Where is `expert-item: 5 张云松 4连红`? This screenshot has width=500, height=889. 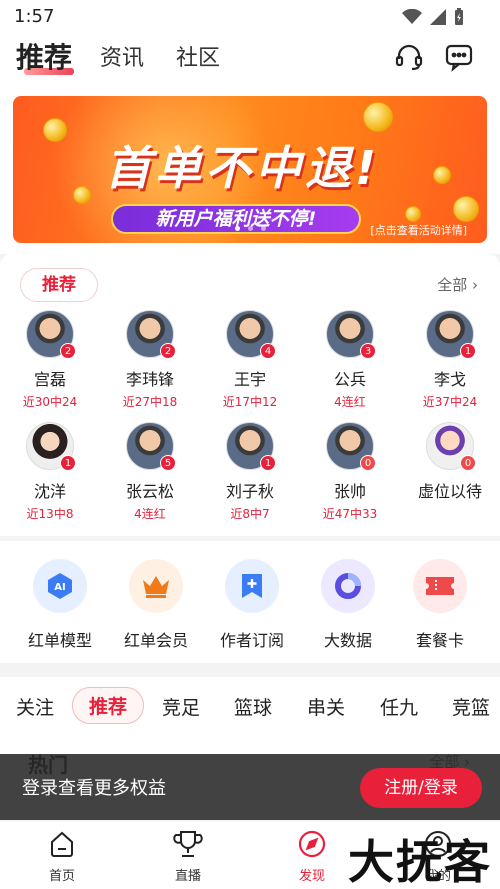
expert-item: 5 张云松 4连红 is located at coordinates (150, 472).